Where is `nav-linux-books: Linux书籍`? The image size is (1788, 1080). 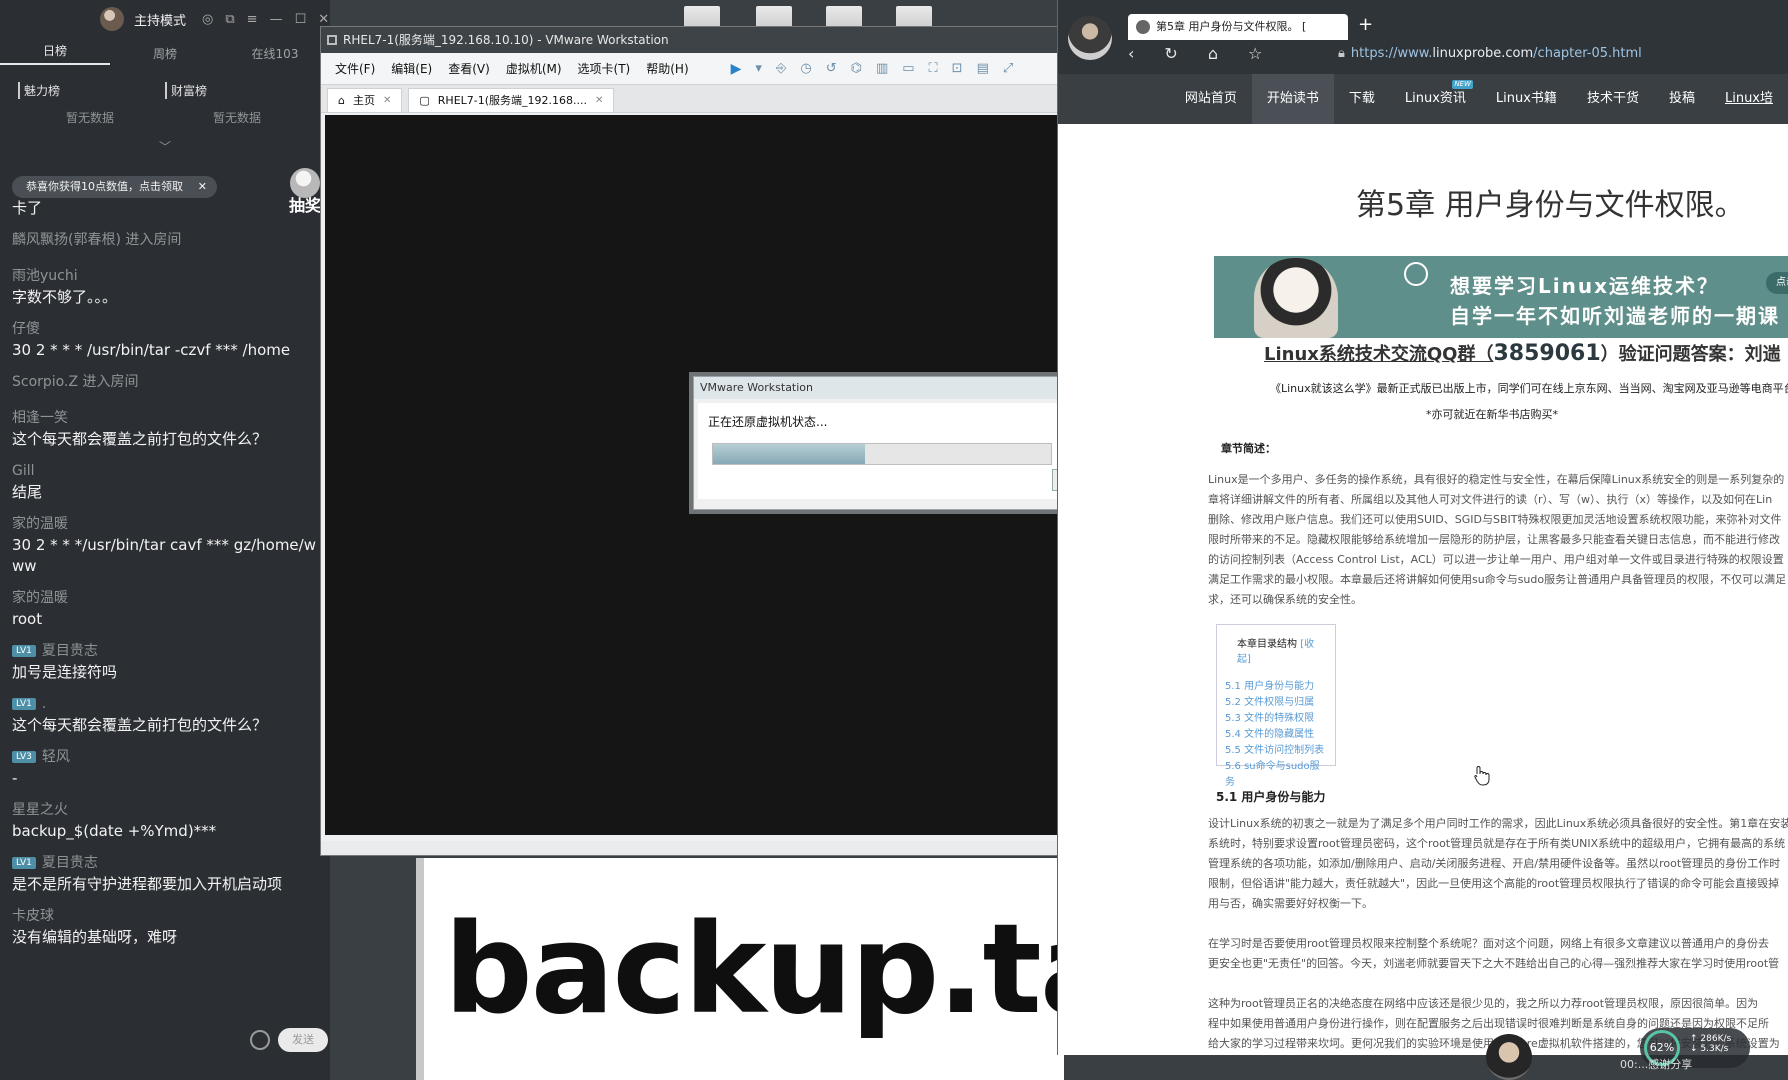 nav-linux-books: Linux书籍 is located at coordinates (1526, 99).